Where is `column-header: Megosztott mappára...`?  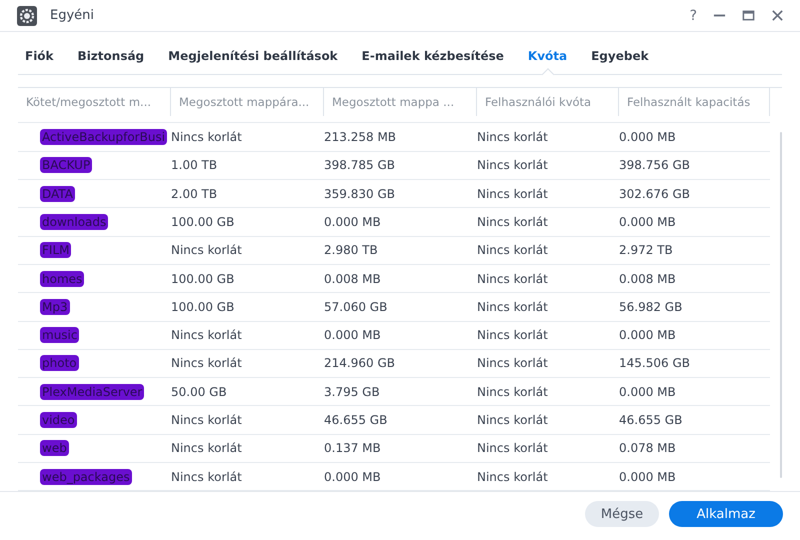
column-header: Megosztott mappára... is located at coordinates (247, 102).